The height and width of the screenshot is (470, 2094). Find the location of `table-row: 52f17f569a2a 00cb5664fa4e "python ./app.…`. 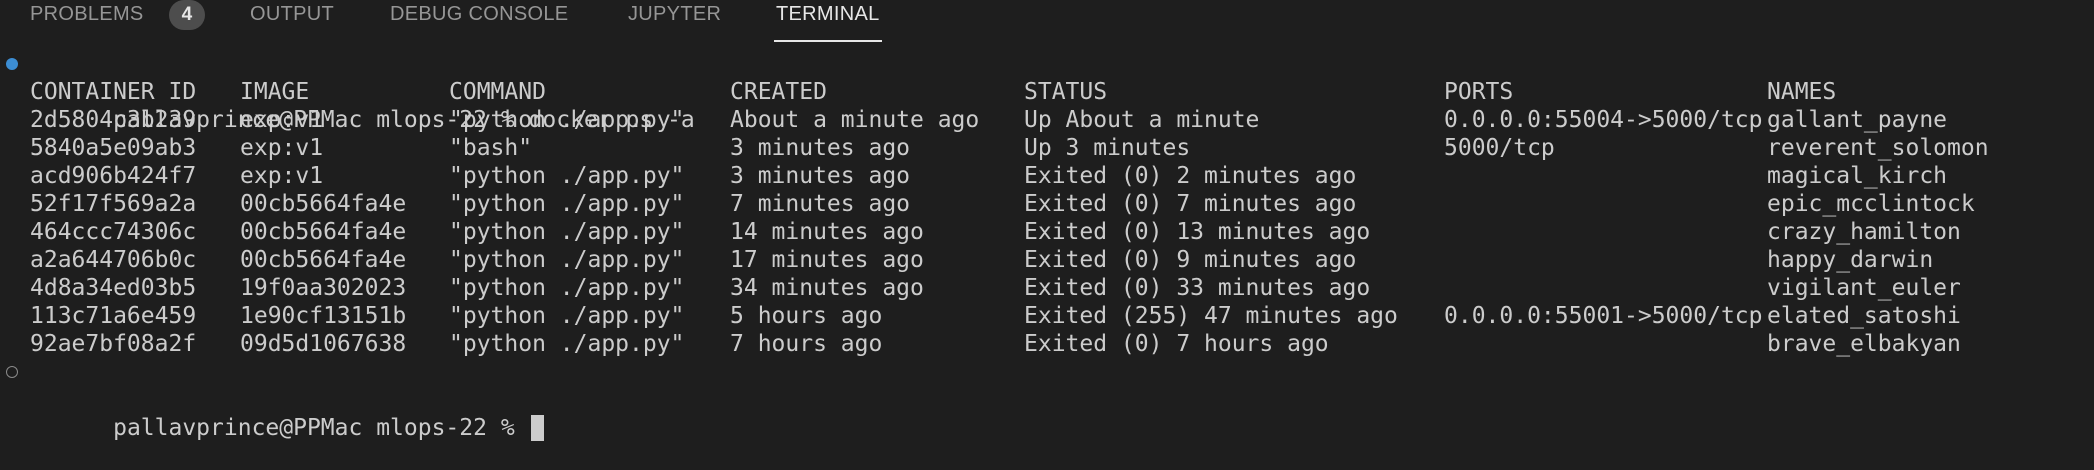

table-row: 52f17f569a2a 00cb5664fa4e "python ./app.… is located at coordinates (1002, 204).